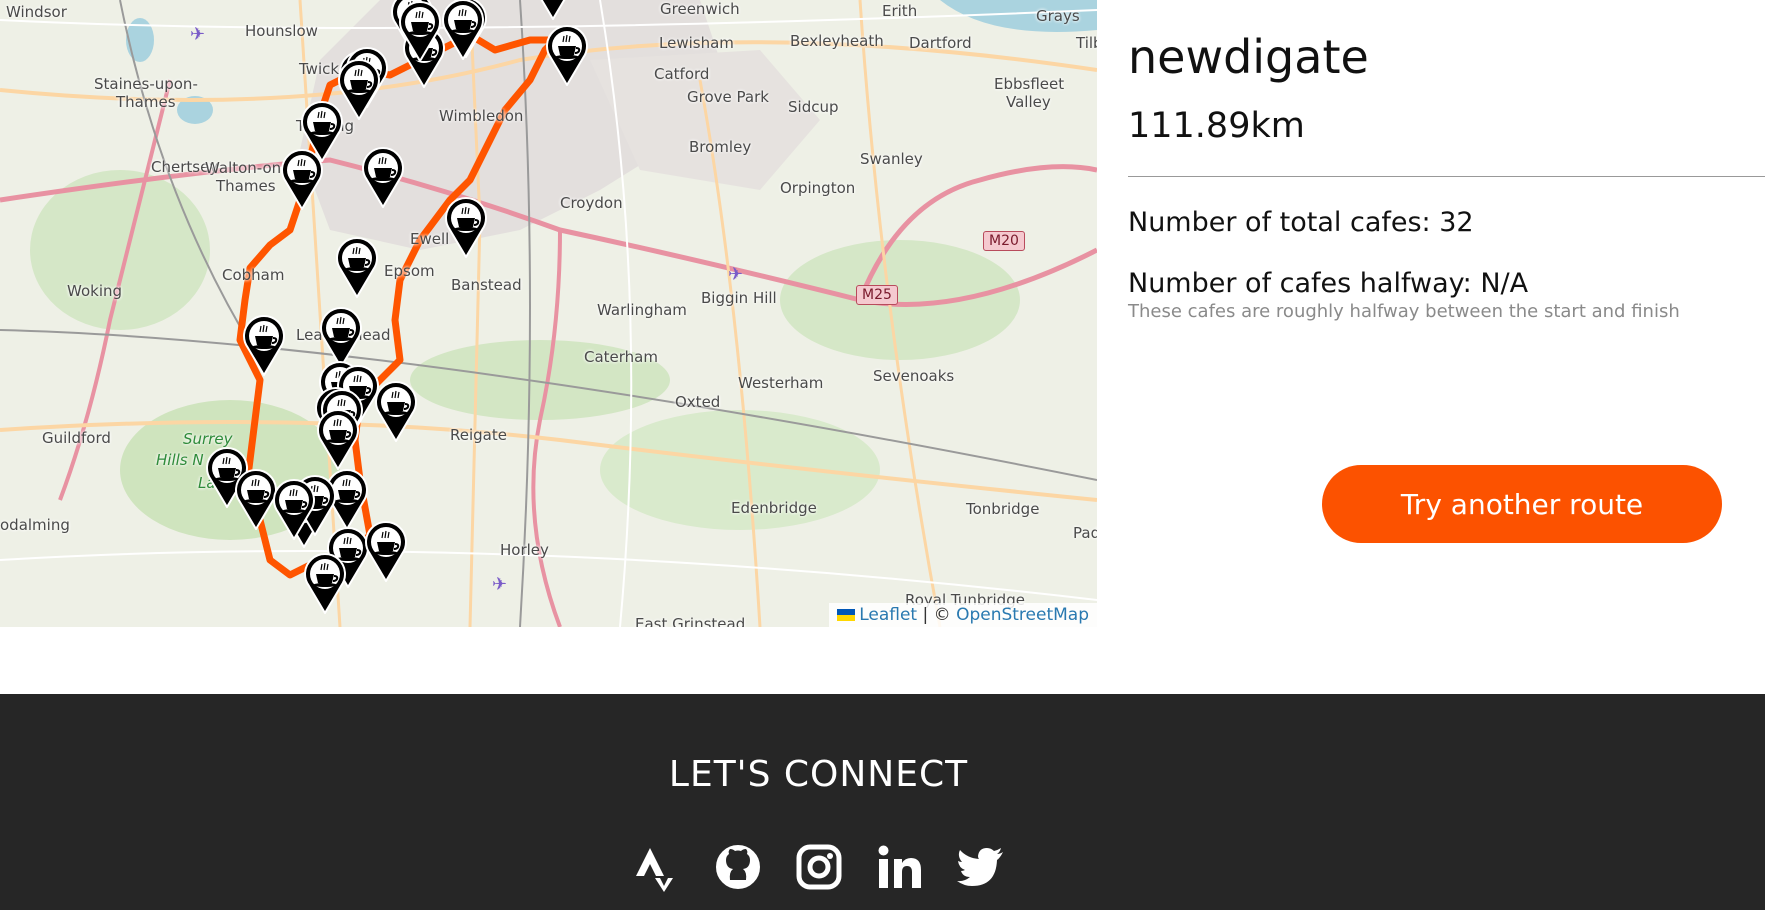 This screenshot has width=1765, height=910. I want to click on place-label: Guildford, so click(76, 438).